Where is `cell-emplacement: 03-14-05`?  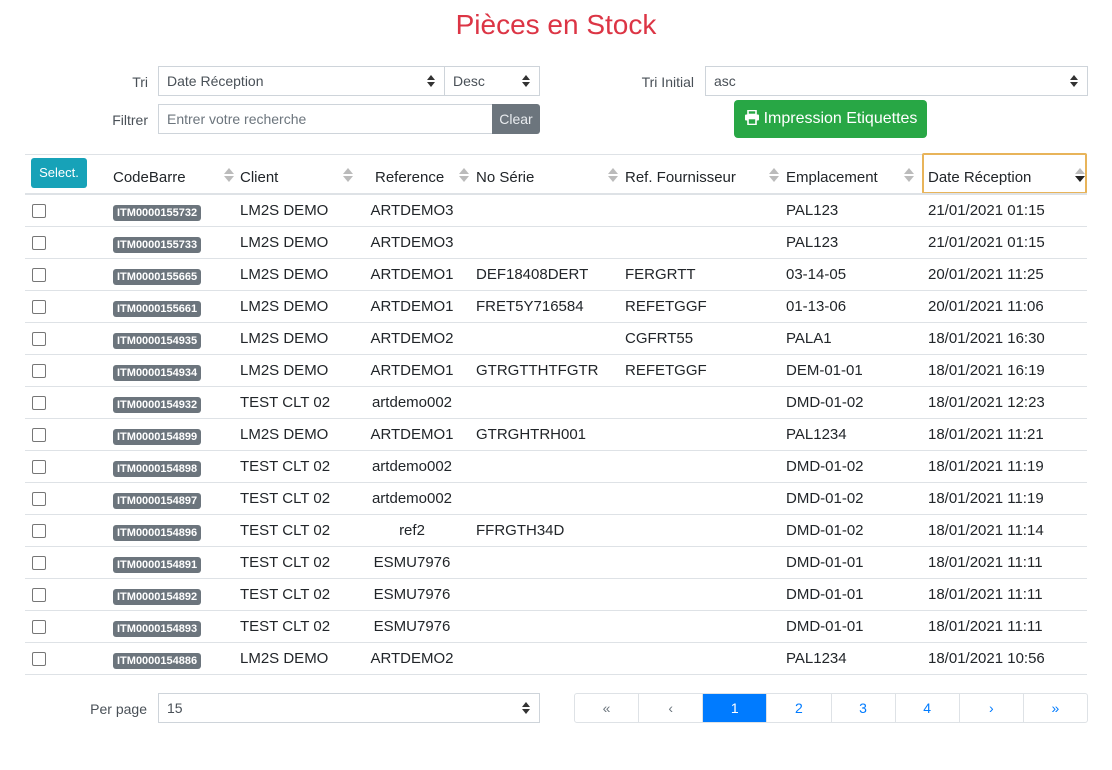 cell-emplacement: 03-14-05 is located at coordinates (816, 274).